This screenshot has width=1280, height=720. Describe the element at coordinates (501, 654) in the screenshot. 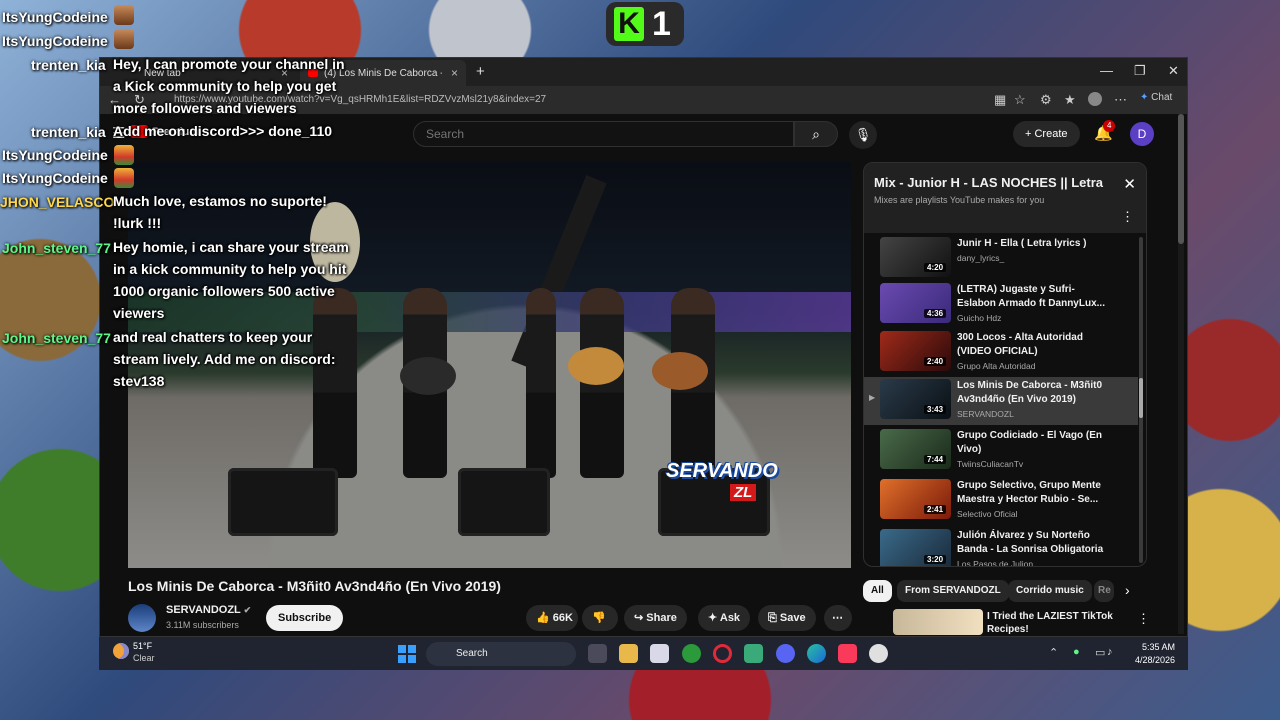

I see `taskbar-search: Search` at that location.